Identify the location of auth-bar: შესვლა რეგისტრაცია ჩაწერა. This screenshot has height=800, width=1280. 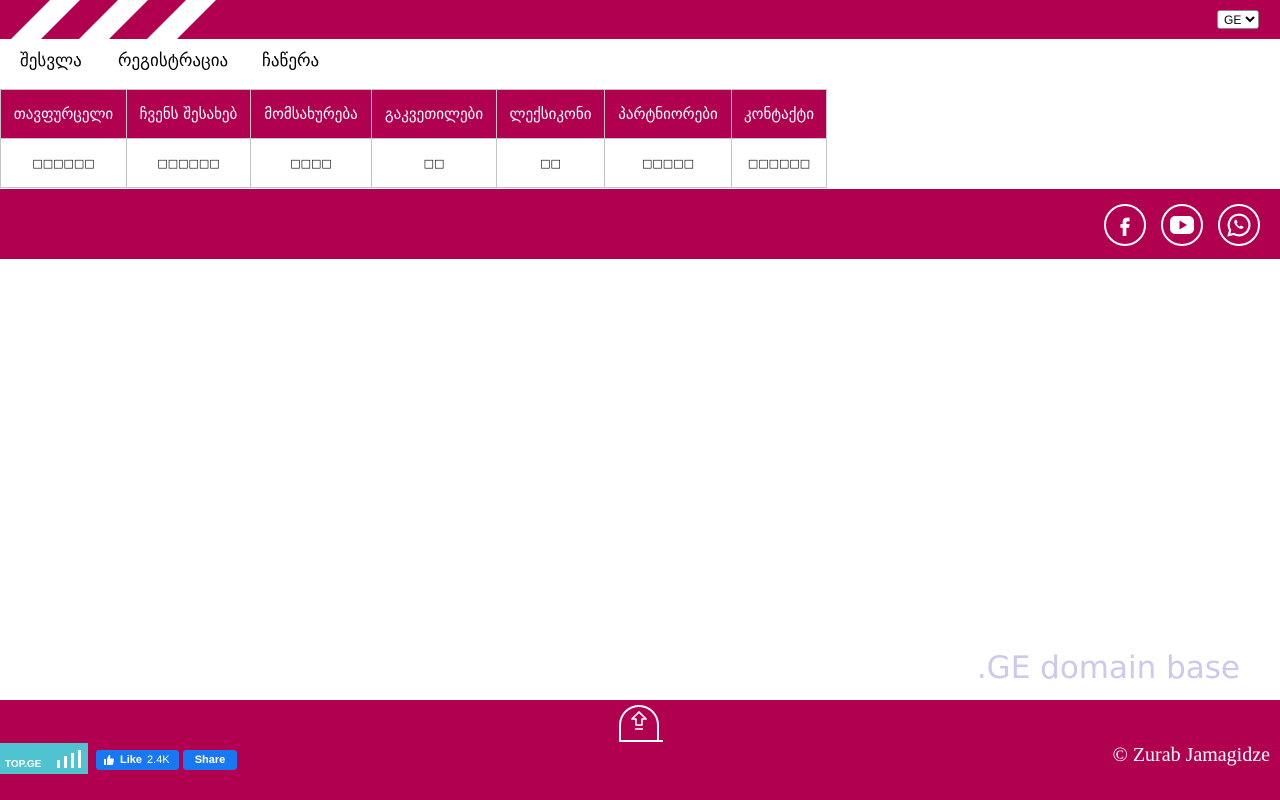
(640, 64).